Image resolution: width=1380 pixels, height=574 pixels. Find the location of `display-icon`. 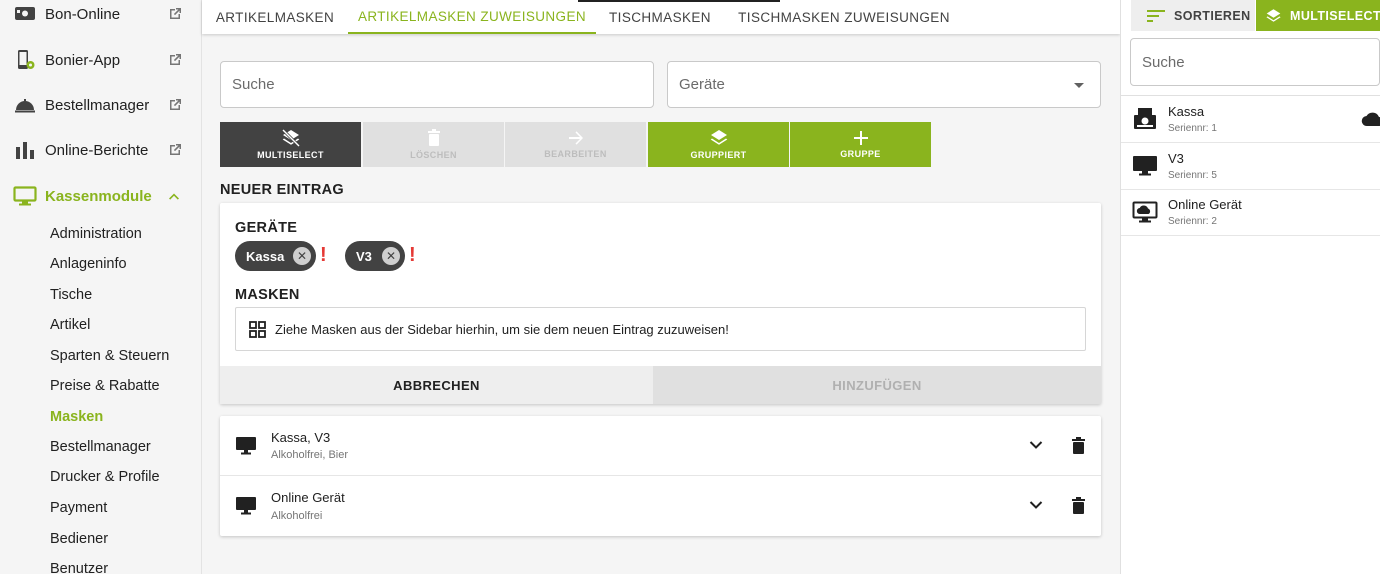

display-icon is located at coordinates (25, 14).